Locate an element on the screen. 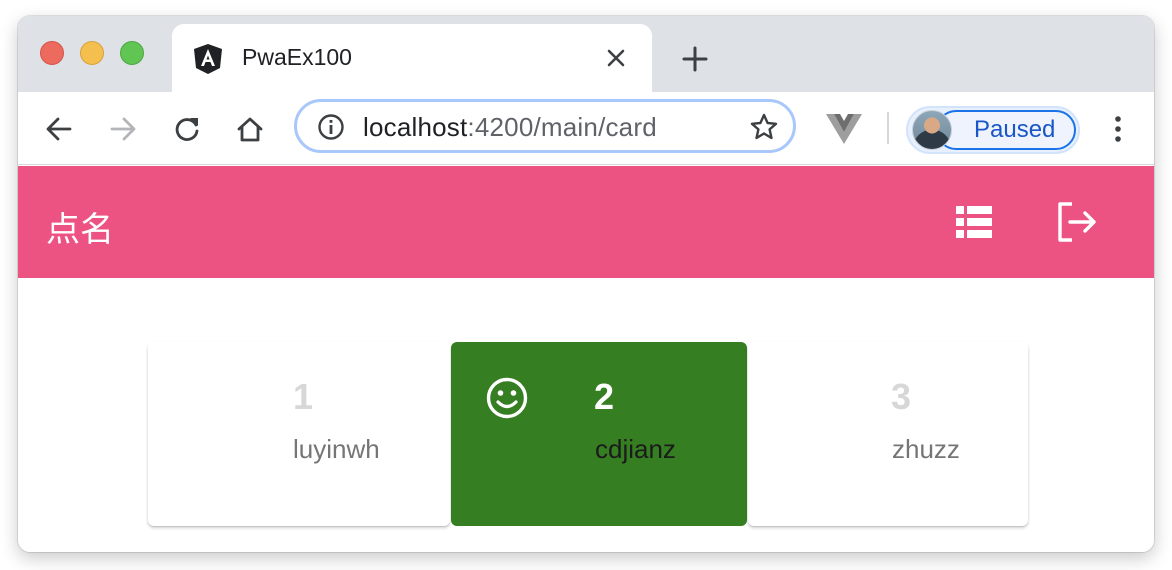 The image size is (1172, 570). browser-toolbar: localhost:4200/main/card Paused is located at coordinates (586, 128).